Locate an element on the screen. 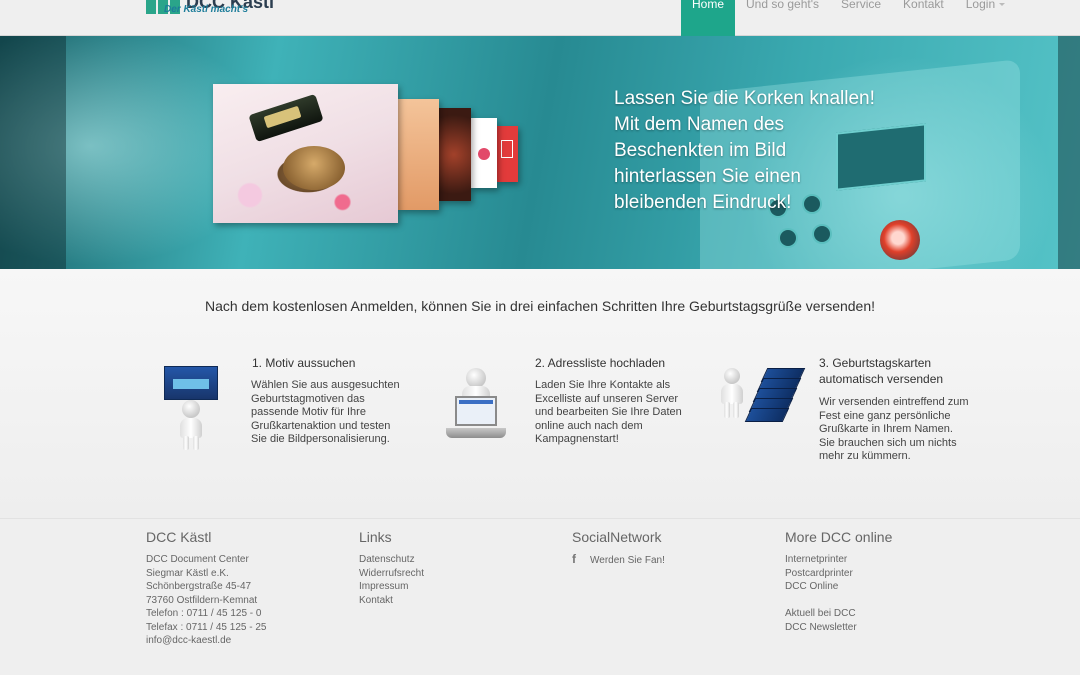 This screenshot has width=1080, height=675. champagne-cork-icon is located at coordinates (314, 168).